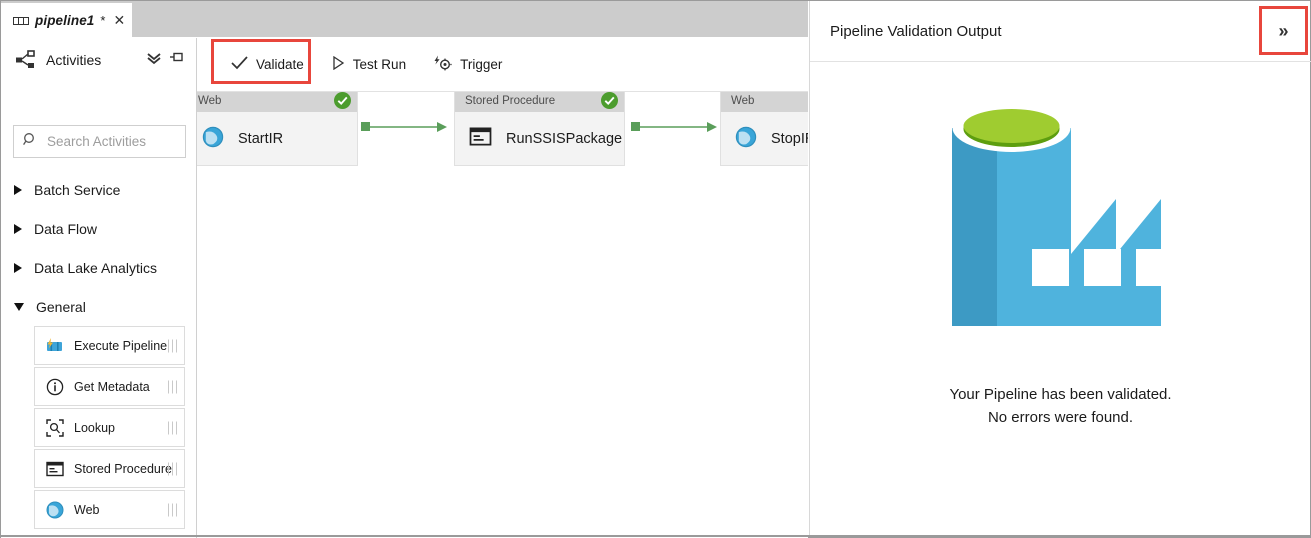  I want to click on canvas-node-stopir: Web StopIR, so click(764, 129).